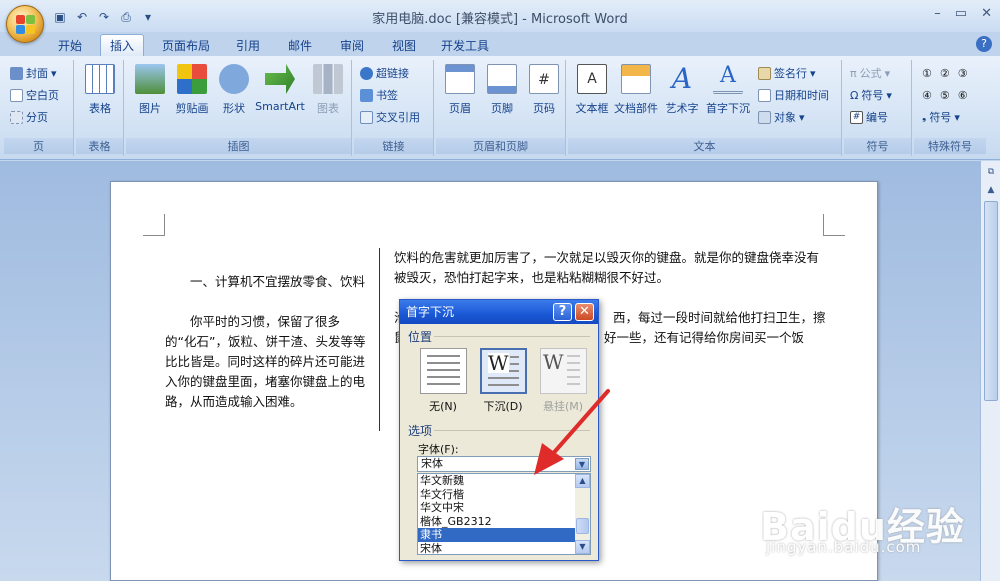 This screenshot has height=581, width=1000. I want to click on tab-insert: 插入, so click(122, 46).